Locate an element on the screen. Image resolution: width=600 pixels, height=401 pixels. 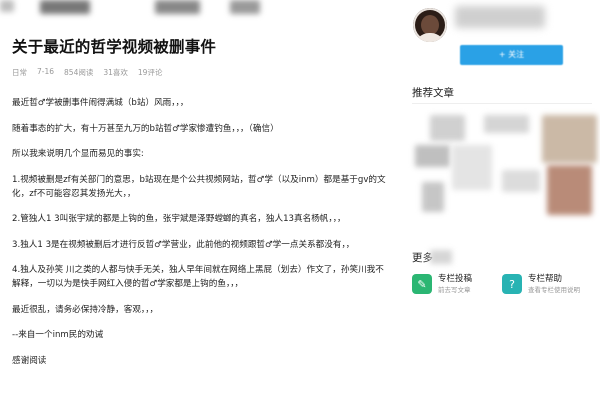
avatar-face is located at coordinates (430, 25).